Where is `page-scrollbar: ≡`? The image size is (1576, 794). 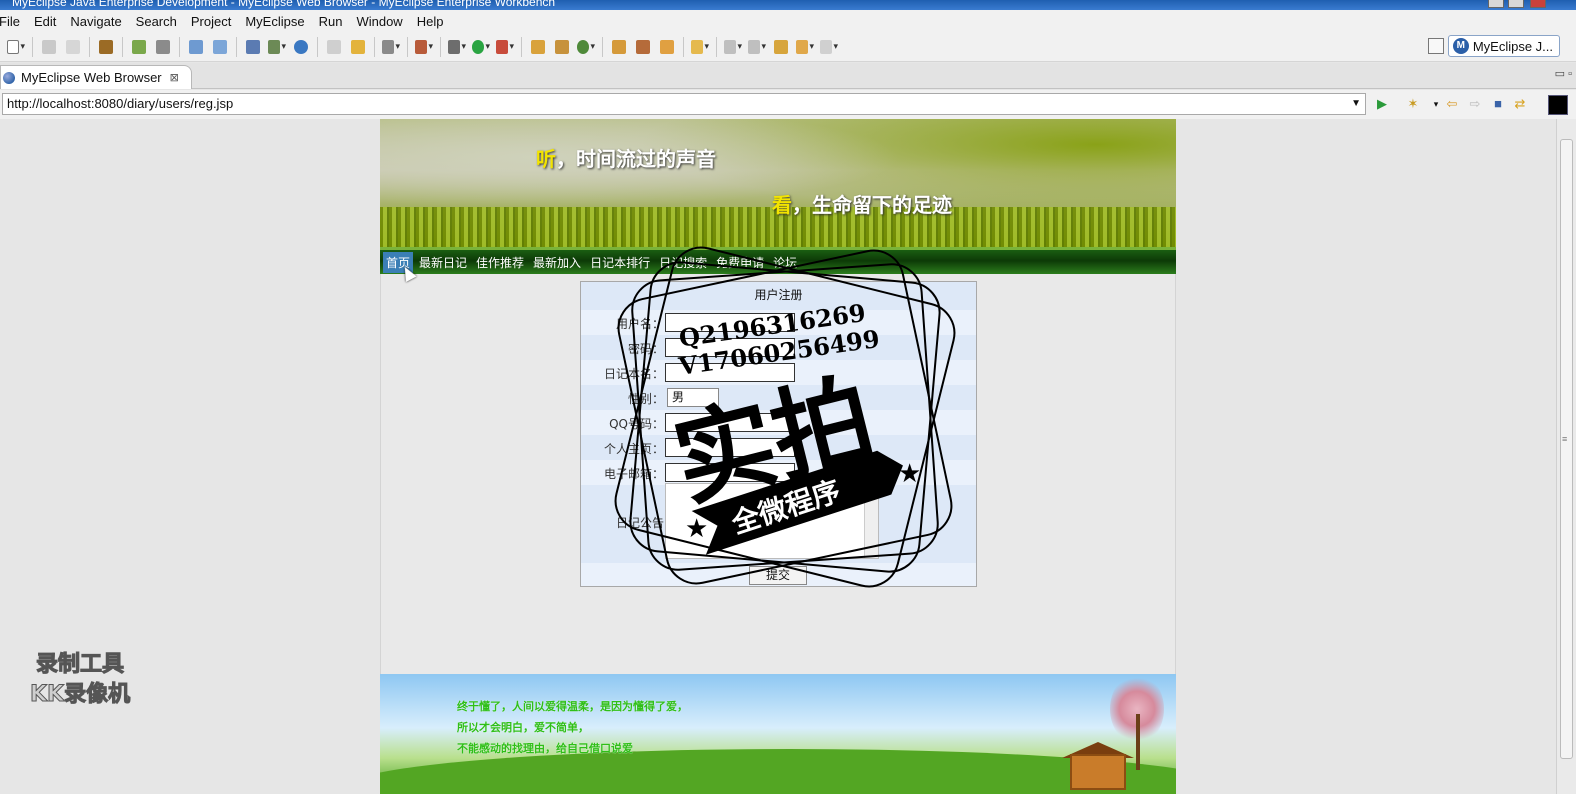
page-scrollbar: ≡ is located at coordinates (1566, 456).